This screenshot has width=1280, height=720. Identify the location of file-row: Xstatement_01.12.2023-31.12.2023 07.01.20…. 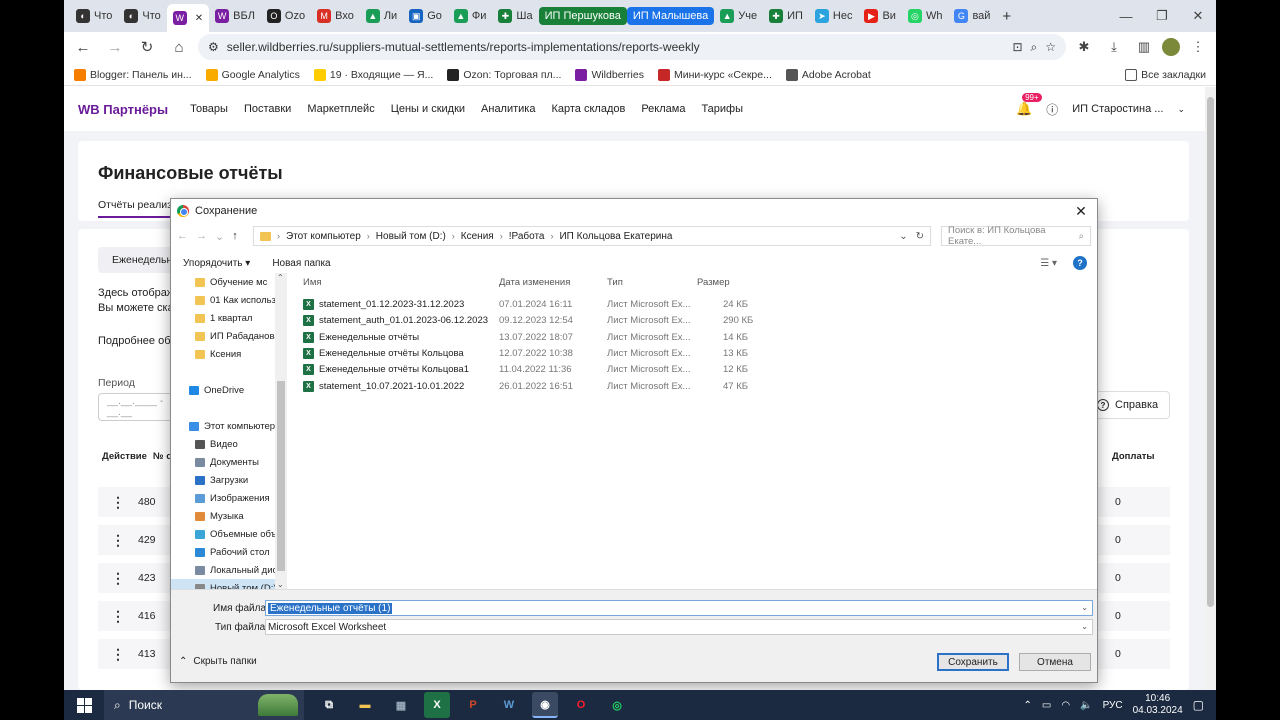
(528, 305).